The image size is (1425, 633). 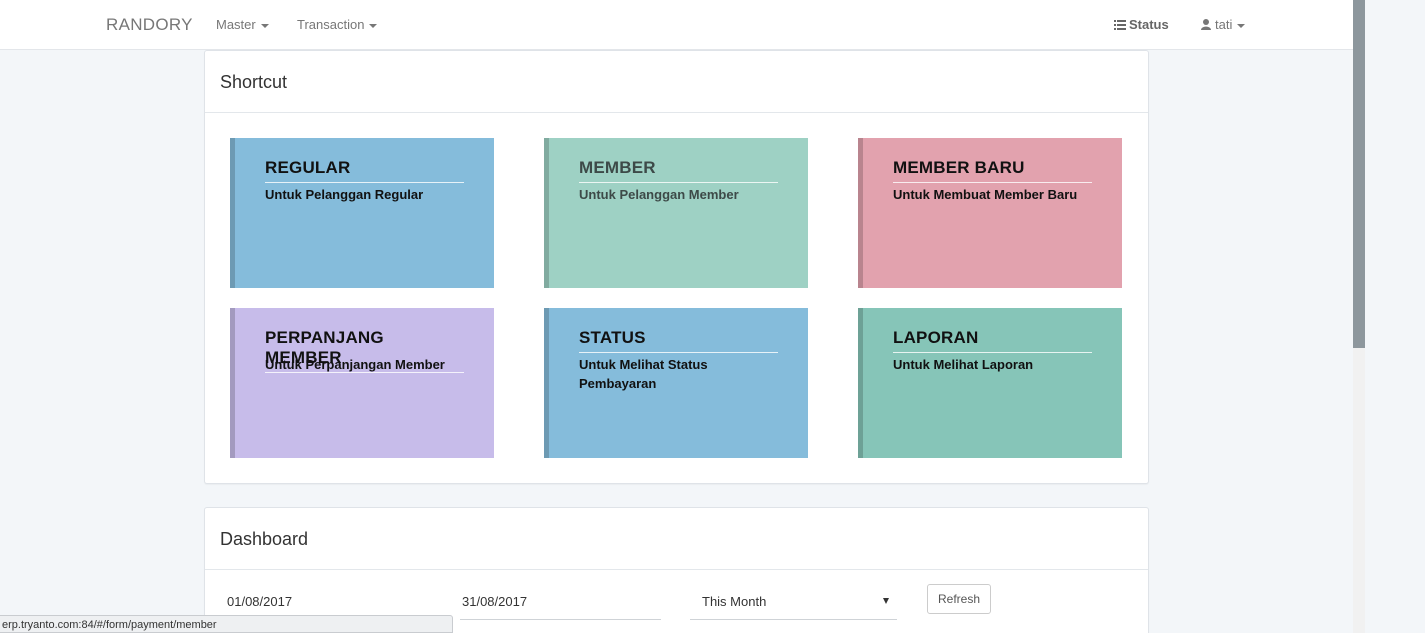 I want to click on scrollbar-thumb, so click(x=1359, y=174).